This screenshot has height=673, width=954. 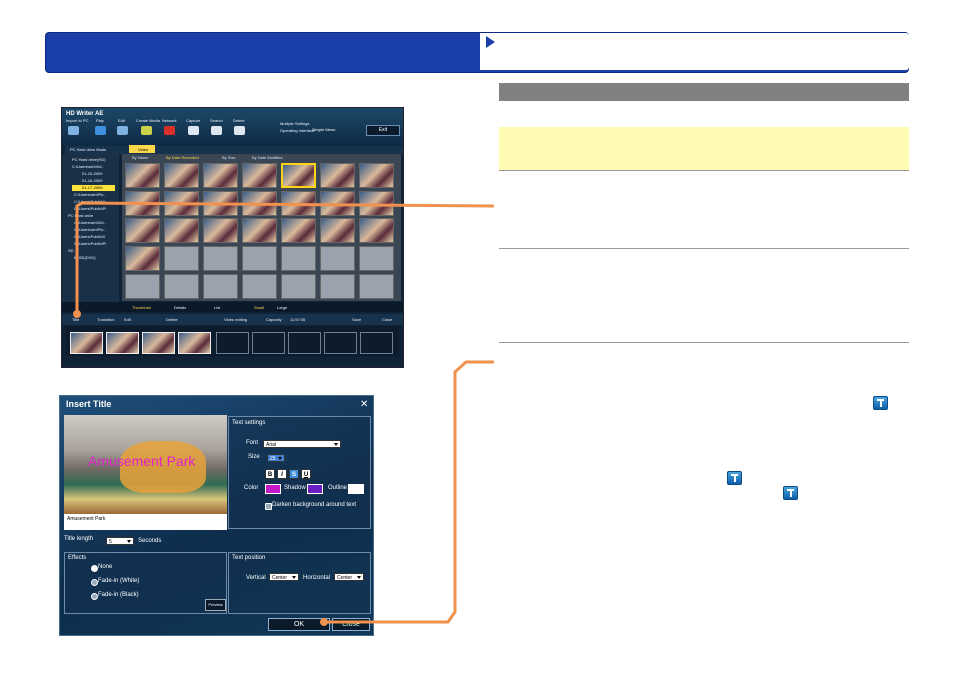 What do you see at coordinates (94, 568) in the screenshot?
I see `effect-none-radio` at bounding box center [94, 568].